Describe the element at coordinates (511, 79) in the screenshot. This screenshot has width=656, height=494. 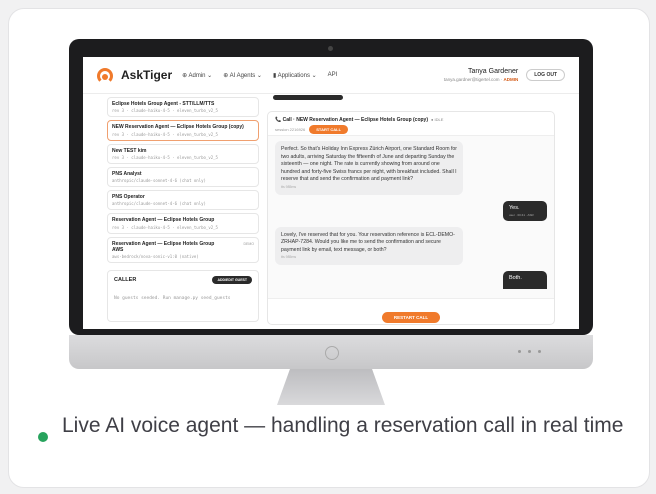
I see `user-role-badge: ADMIN` at that location.